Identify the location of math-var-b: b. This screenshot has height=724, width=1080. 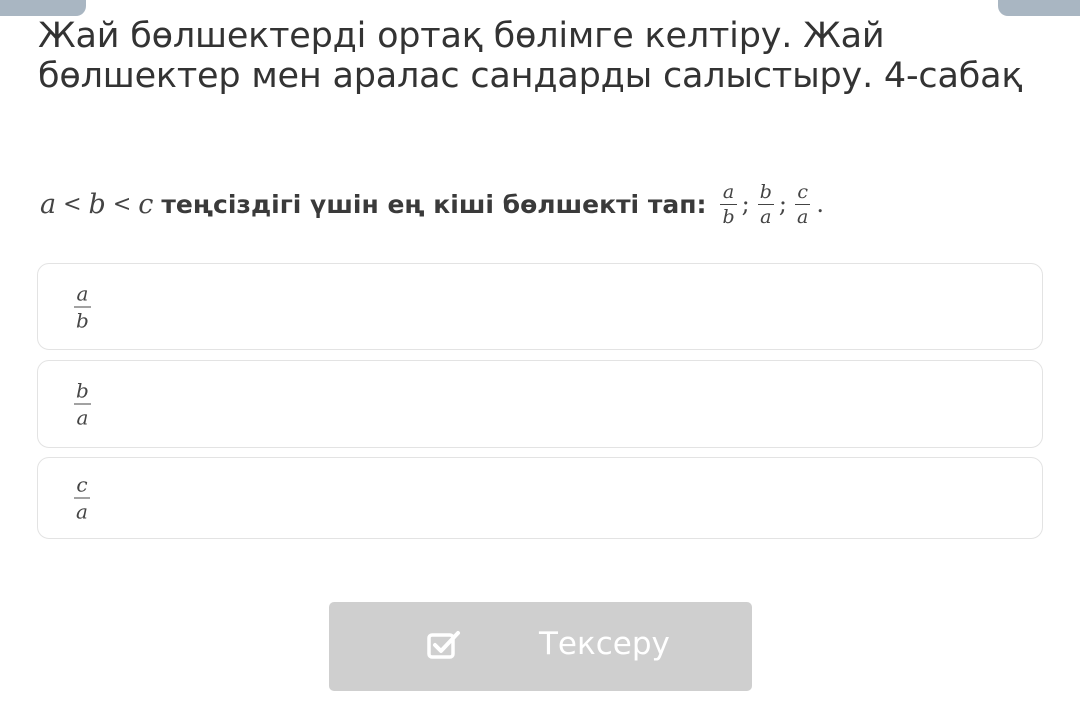
(97, 204).